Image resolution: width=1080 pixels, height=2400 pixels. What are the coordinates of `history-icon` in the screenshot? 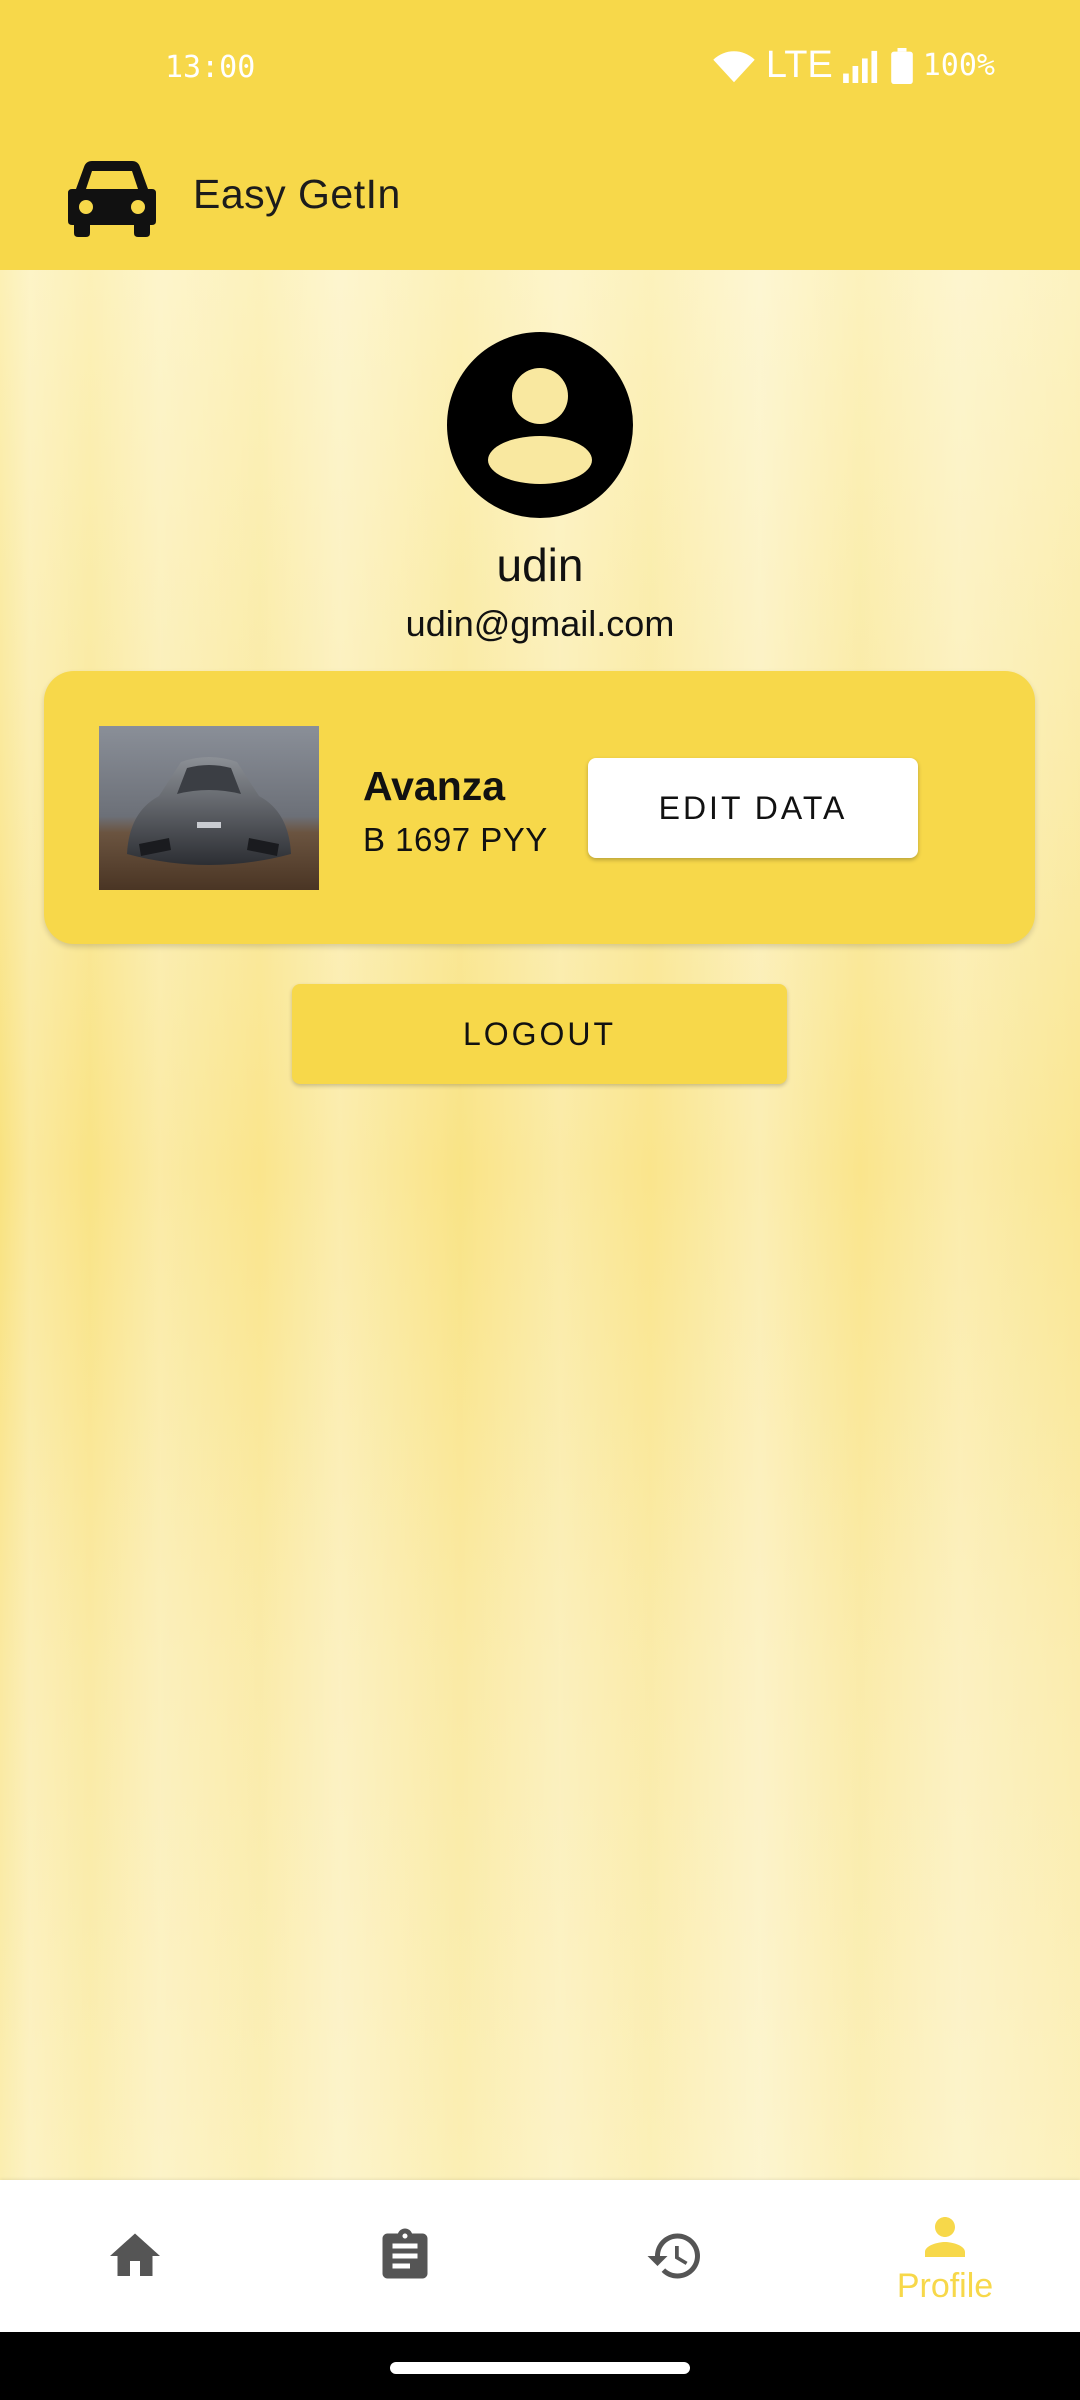 It's located at (673, 2256).